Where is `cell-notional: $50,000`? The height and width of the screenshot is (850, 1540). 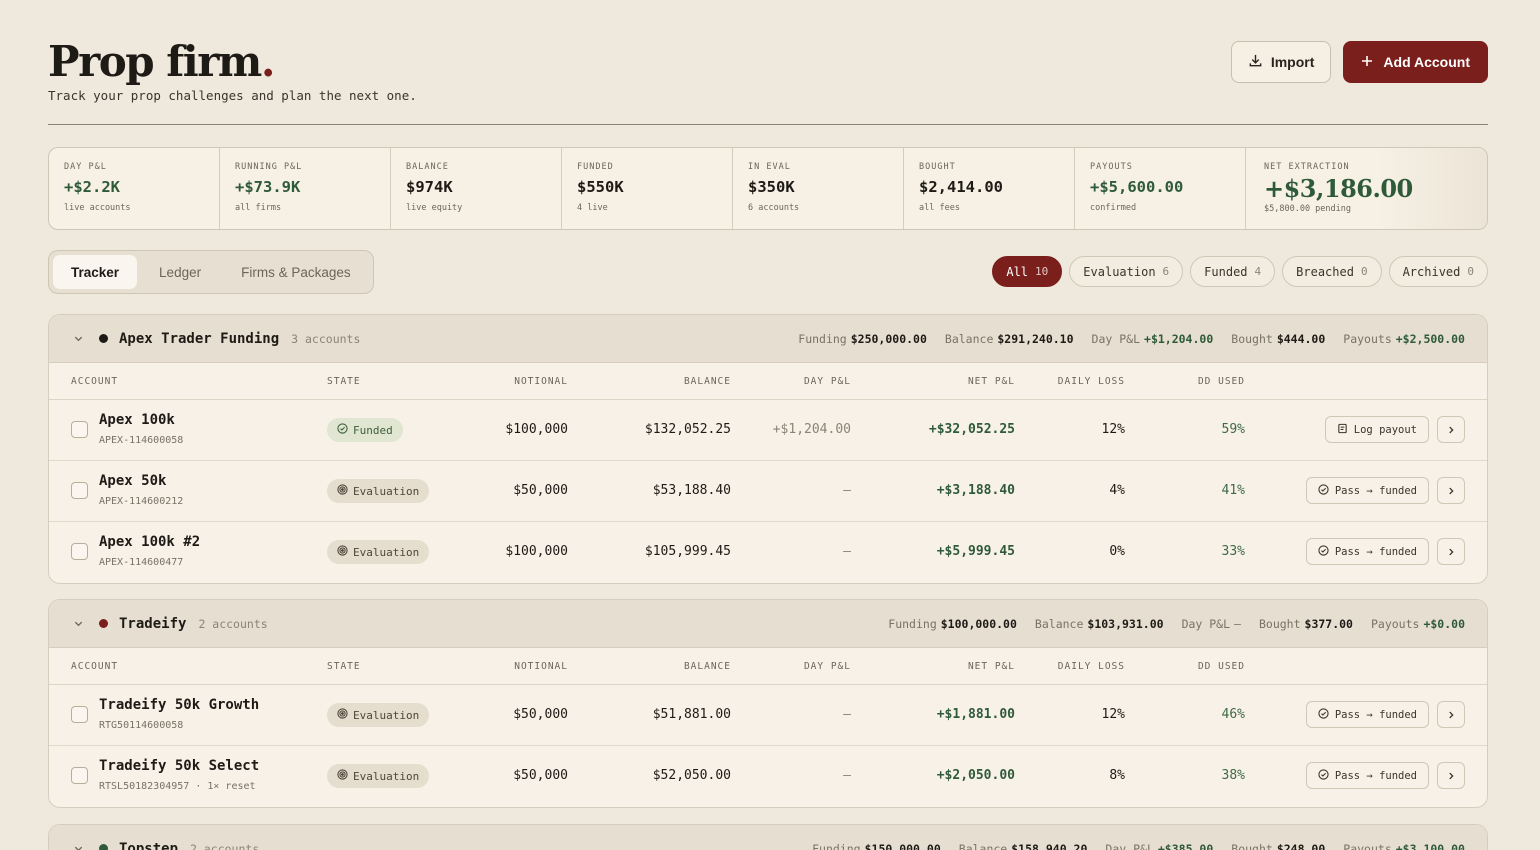
cell-notional: $50,000 is located at coordinates (540, 775).